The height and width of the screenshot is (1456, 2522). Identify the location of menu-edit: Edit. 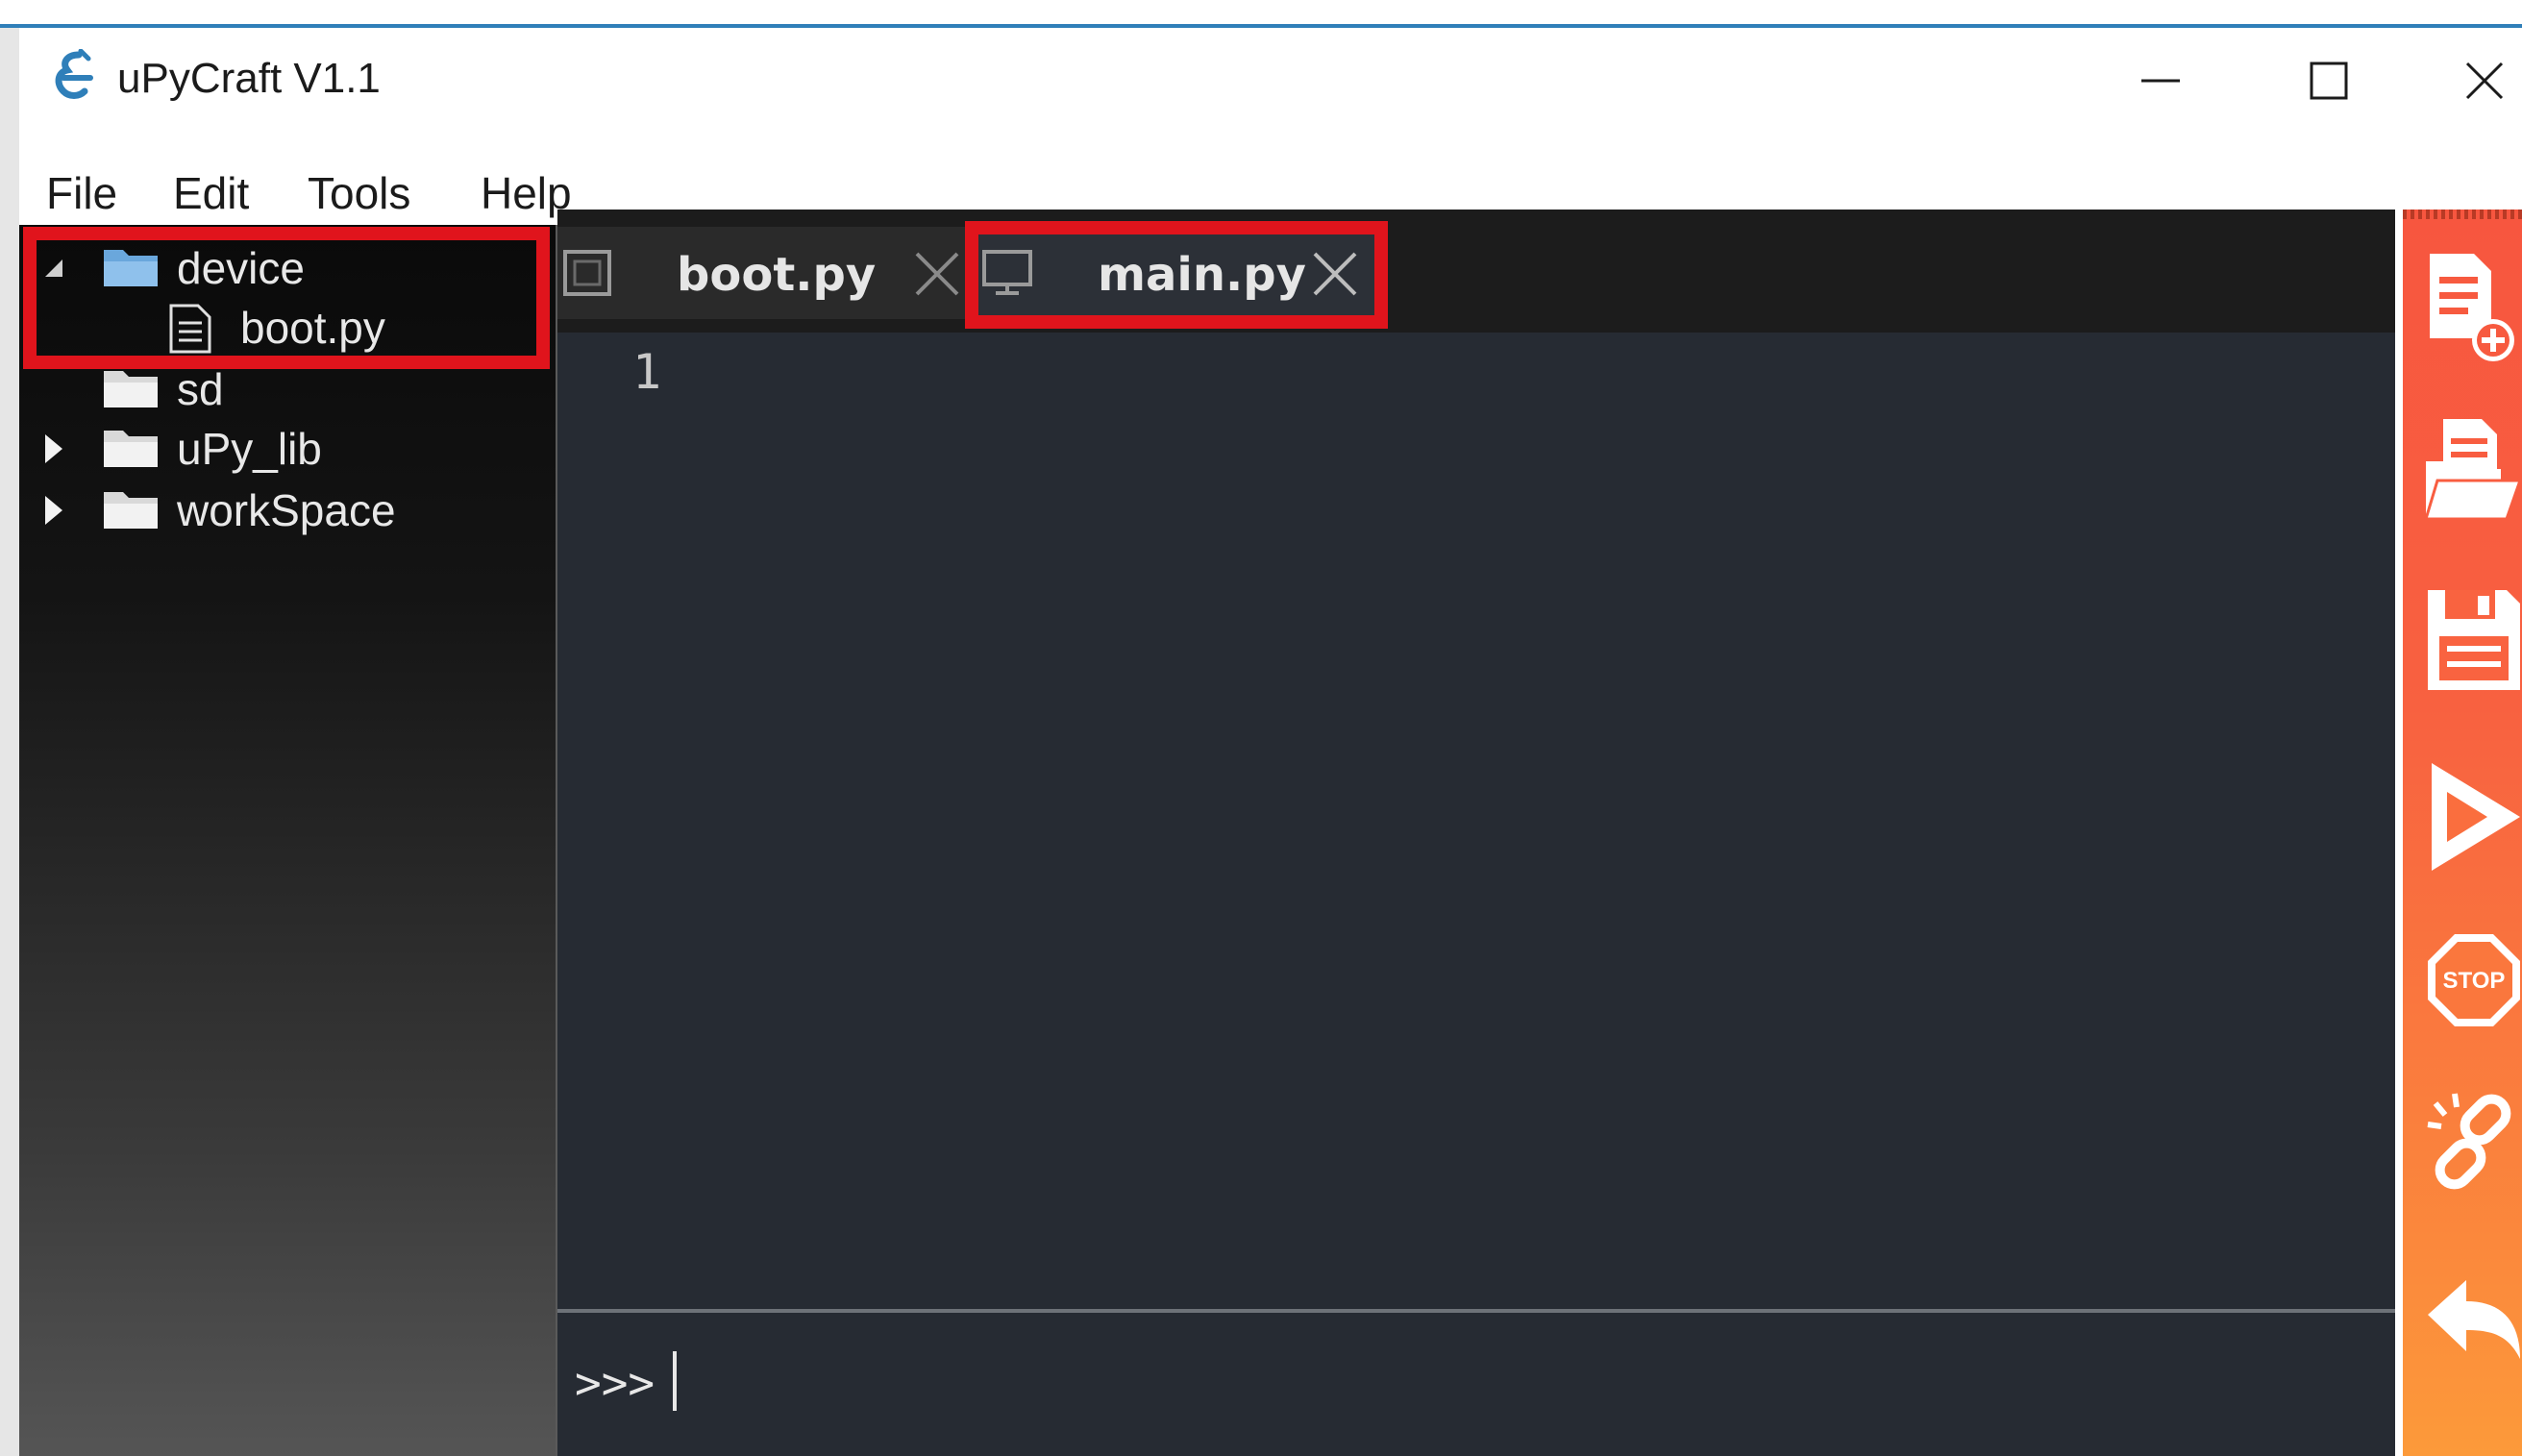
(211, 193).